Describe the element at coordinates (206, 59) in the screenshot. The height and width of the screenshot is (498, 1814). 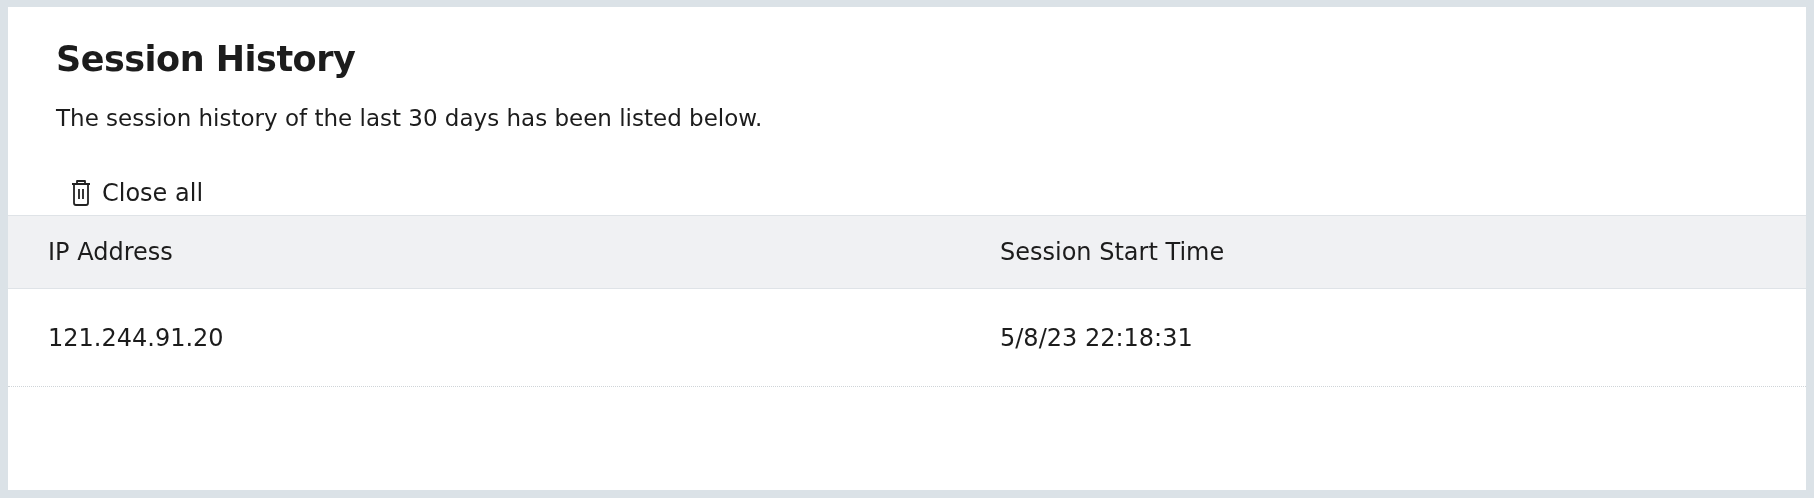
I see `page-title: Session History` at that location.